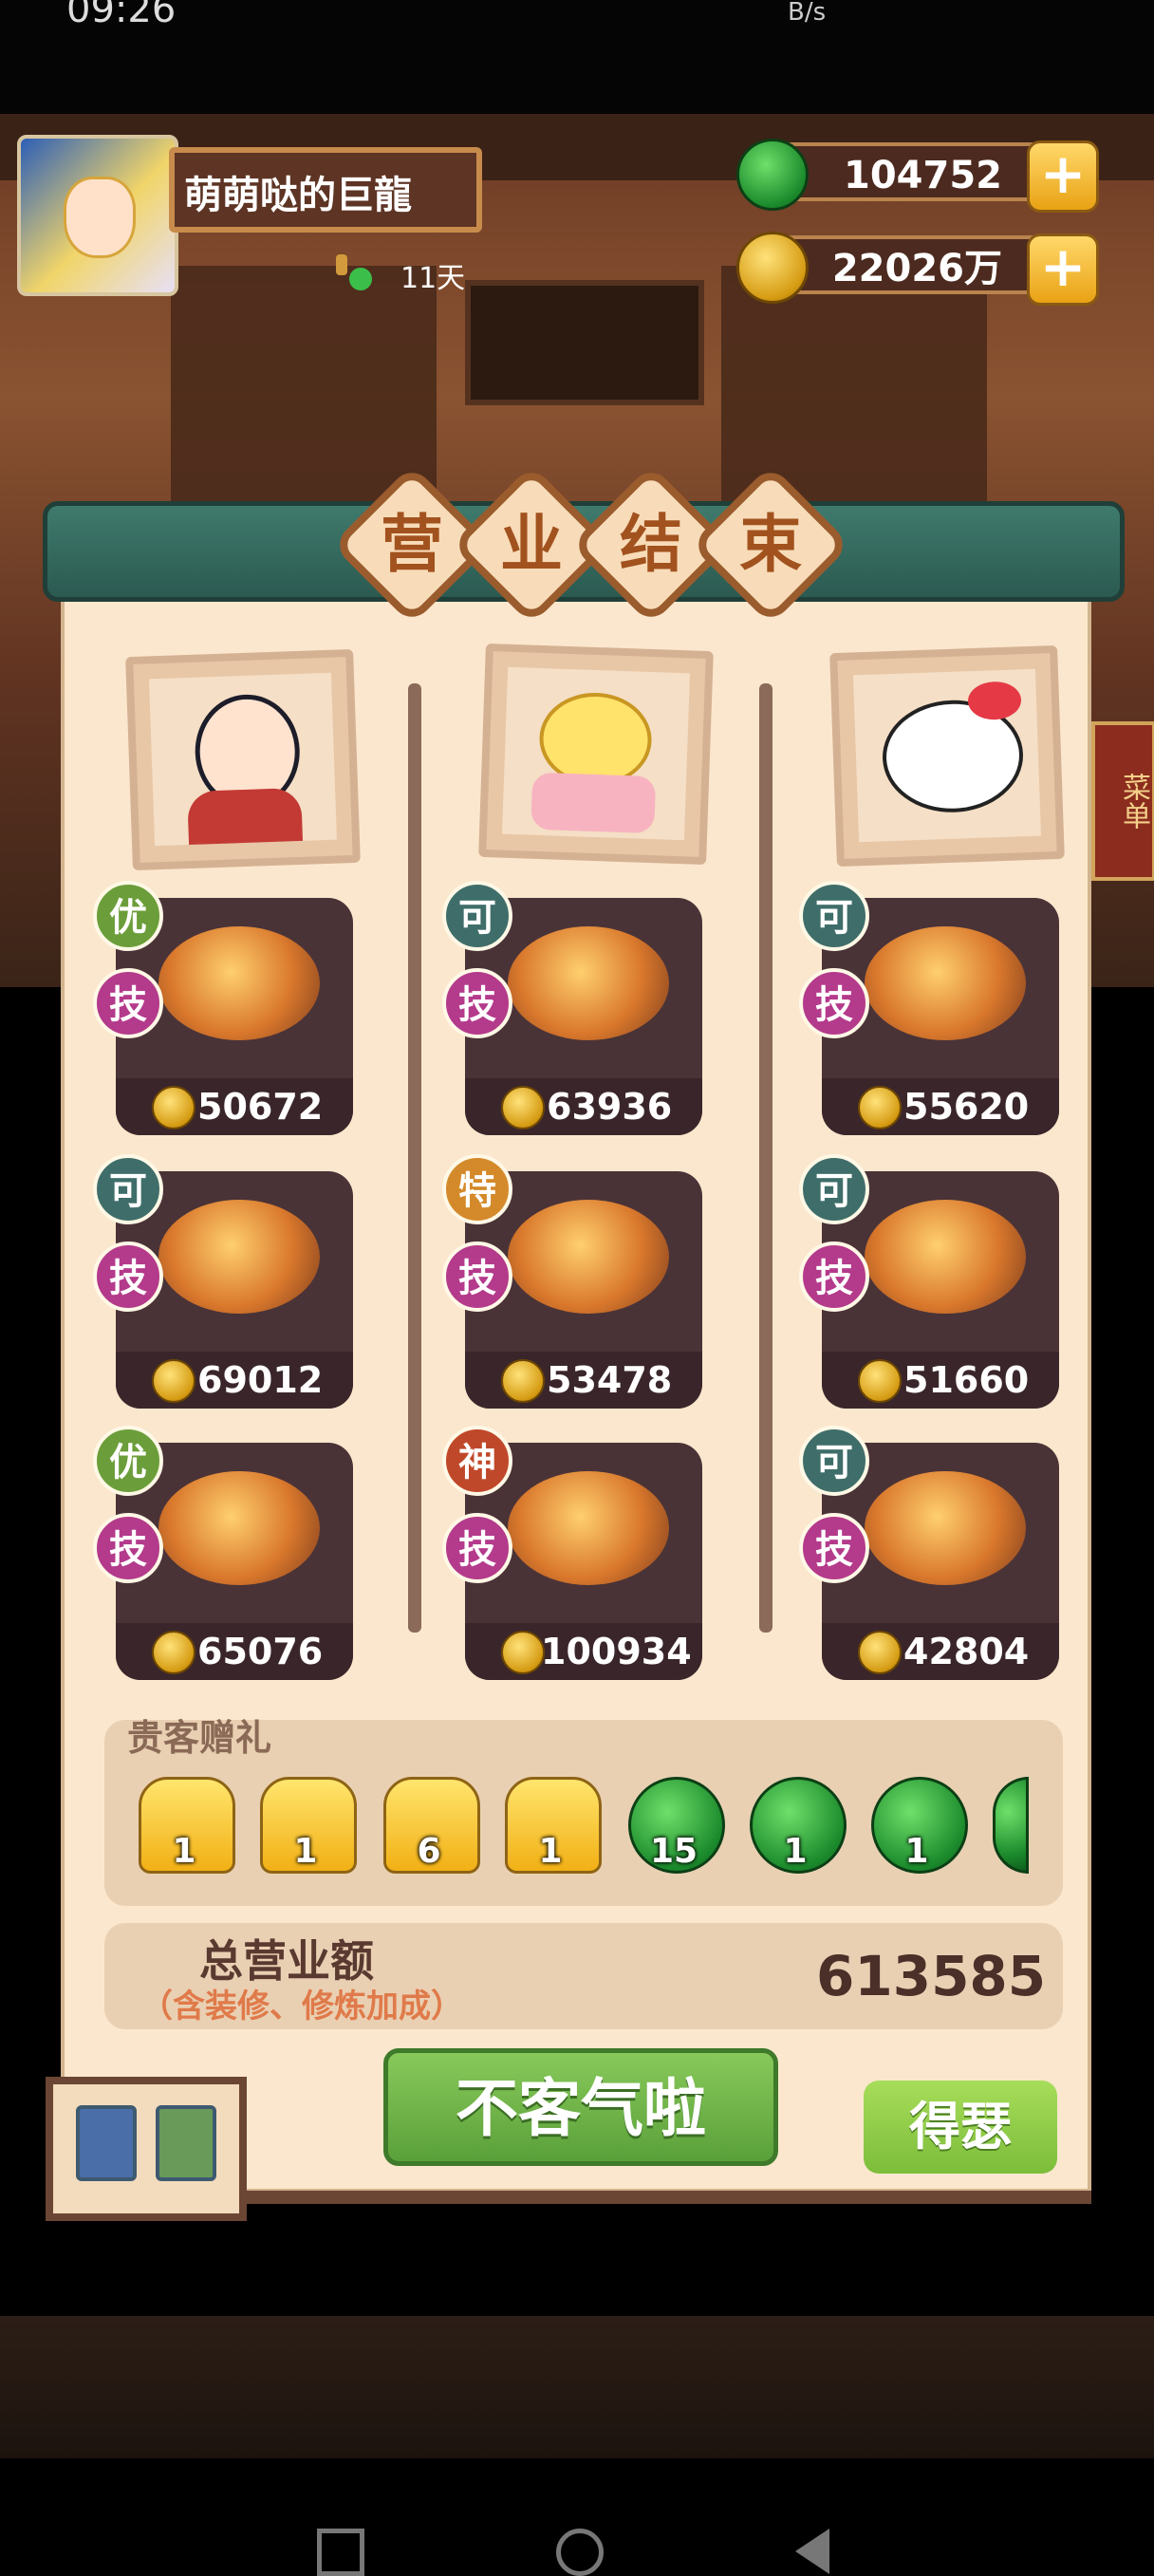 The height and width of the screenshot is (2576, 1154). I want to click on guest-portrait-chick, so click(596, 754).